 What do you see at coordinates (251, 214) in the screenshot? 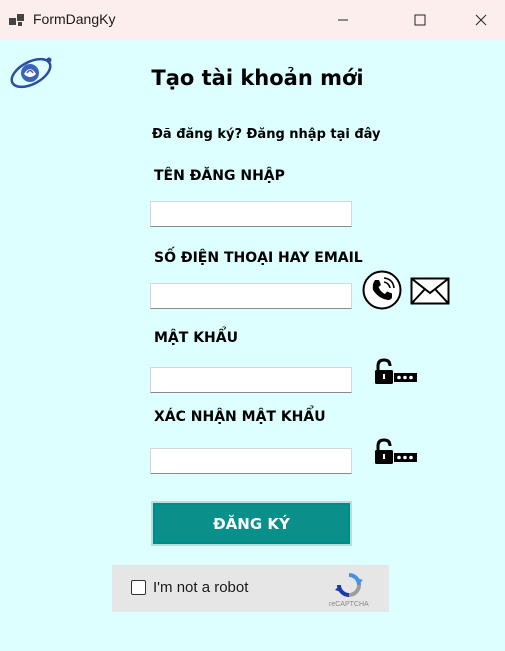
I see `username-input` at bounding box center [251, 214].